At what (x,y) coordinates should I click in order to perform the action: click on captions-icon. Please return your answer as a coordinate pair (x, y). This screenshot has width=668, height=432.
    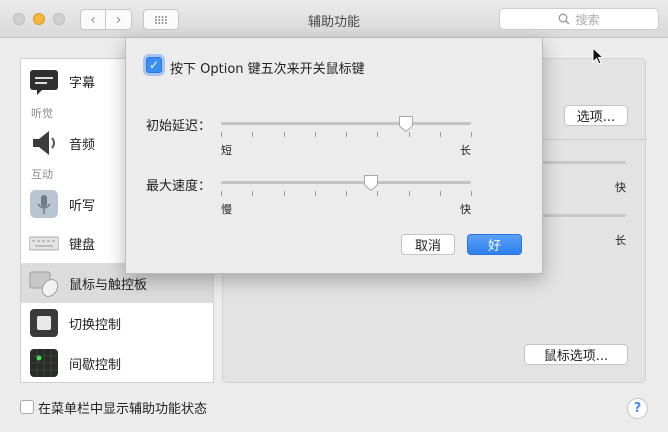
    Looking at the image, I should click on (44, 82).